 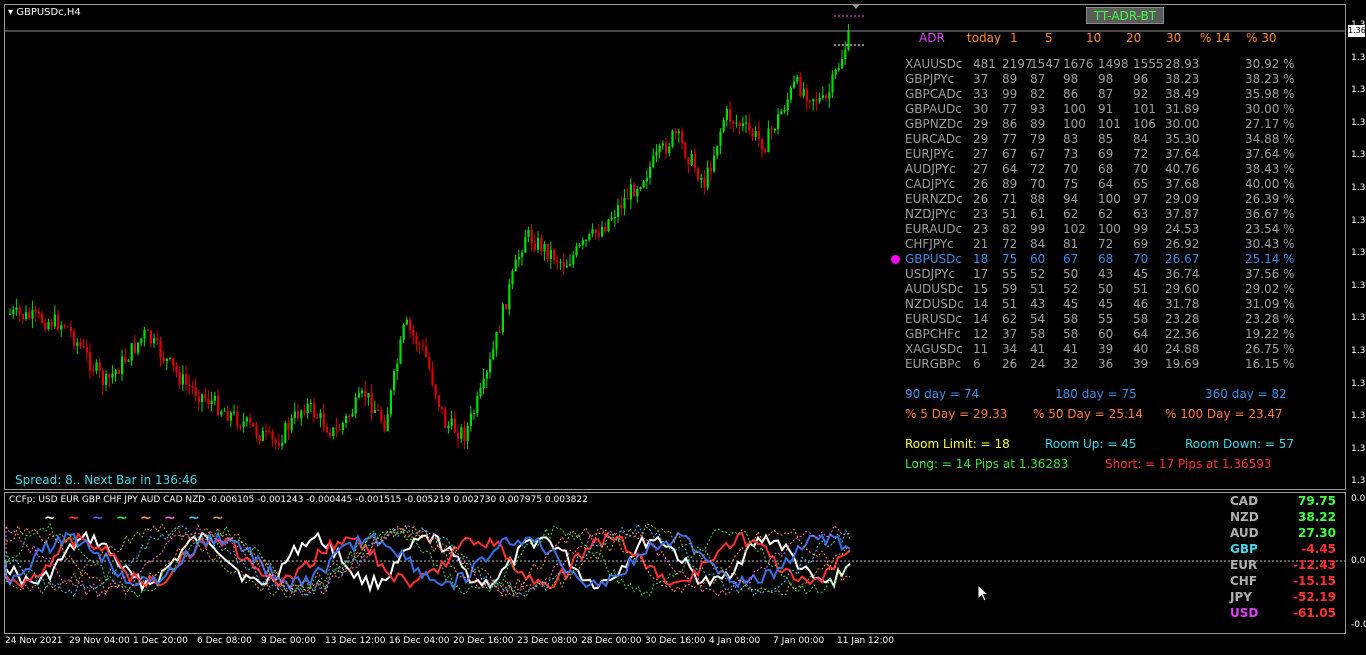 What do you see at coordinates (1074, 109) in the screenshot?
I see `adr-value: 100` at bounding box center [1074, 109].